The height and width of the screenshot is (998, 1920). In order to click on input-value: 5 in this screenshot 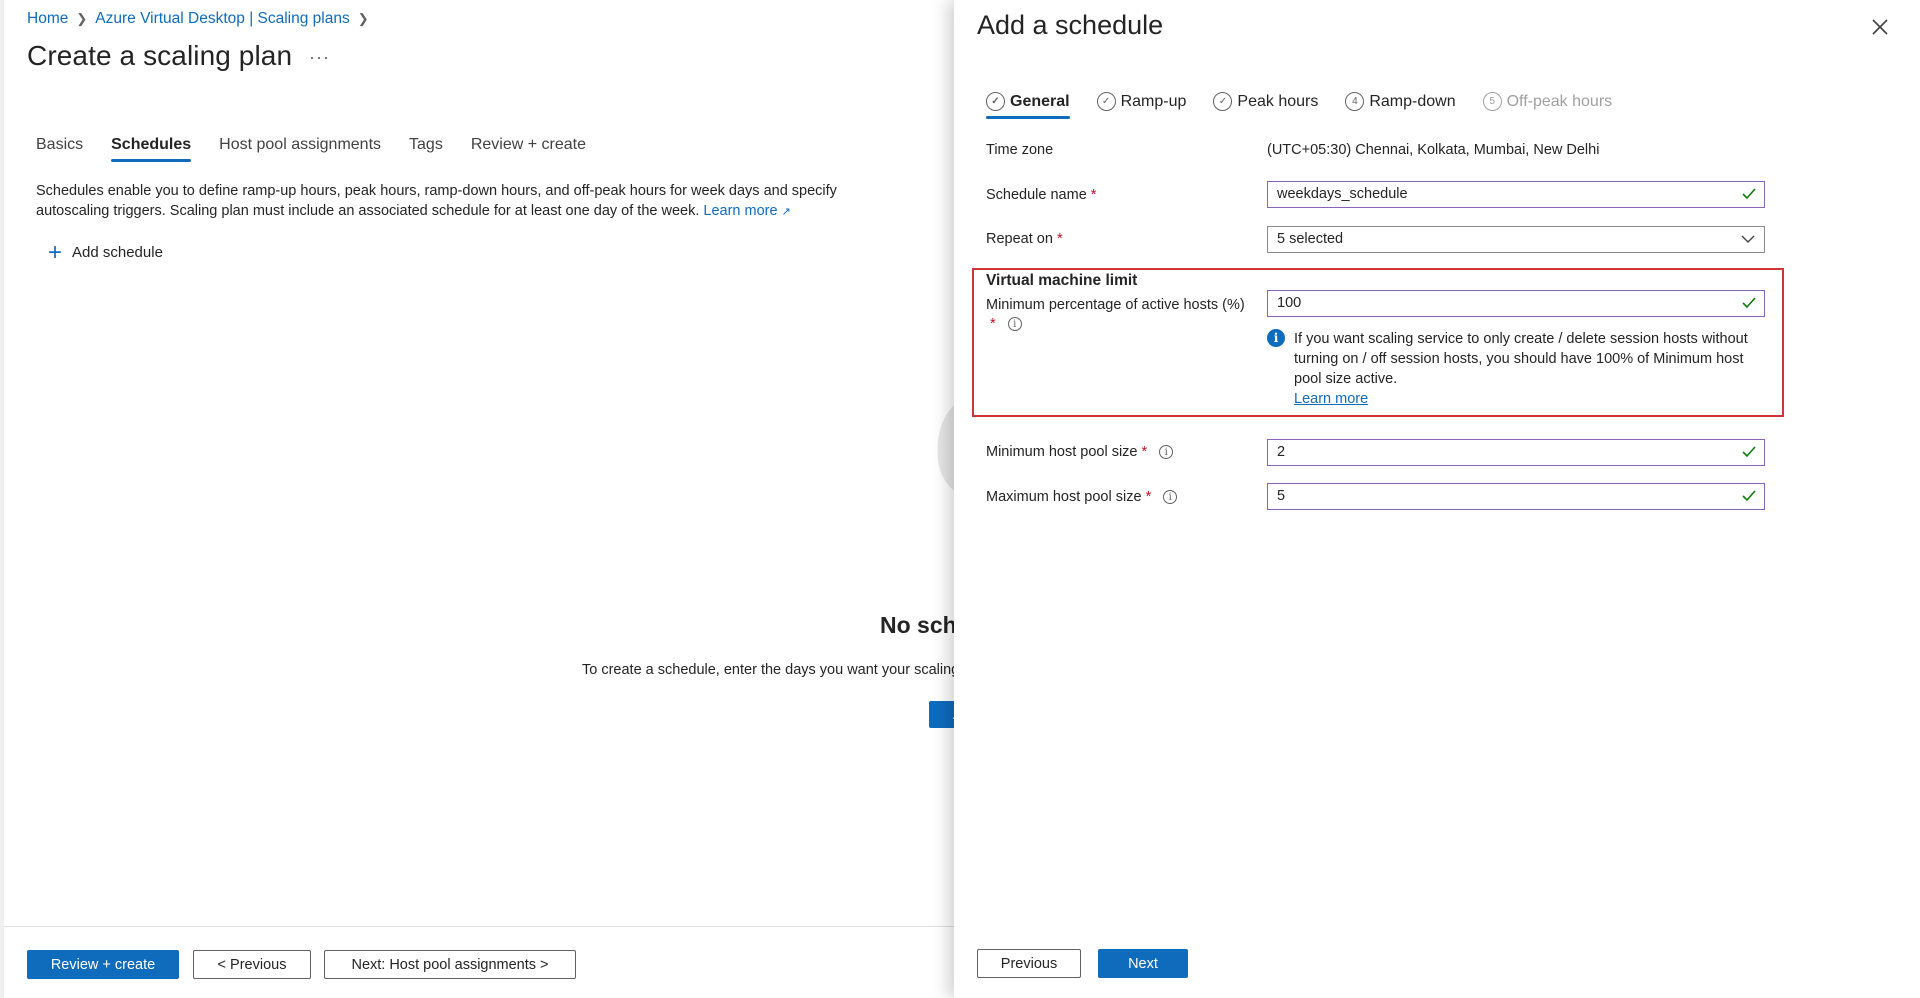, I will do `click(1281, 496)`.